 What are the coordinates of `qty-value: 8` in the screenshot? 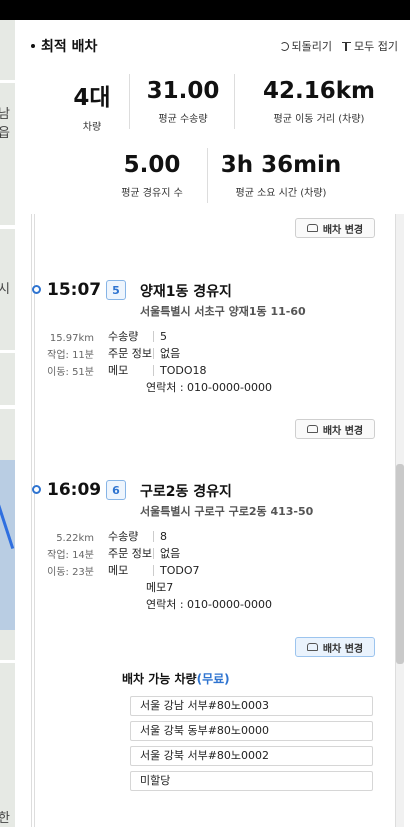 It's located at (163, 536).